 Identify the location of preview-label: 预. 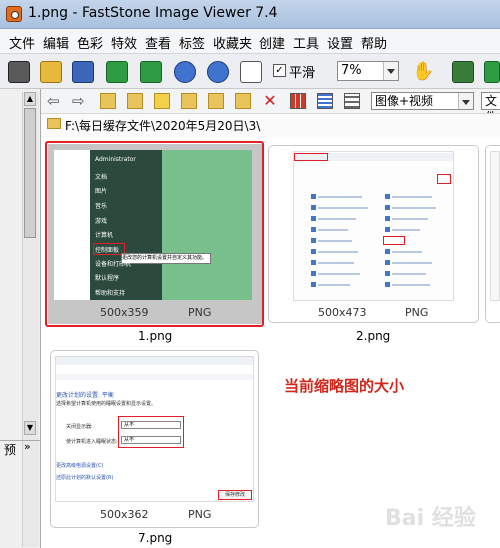
(10, 450).